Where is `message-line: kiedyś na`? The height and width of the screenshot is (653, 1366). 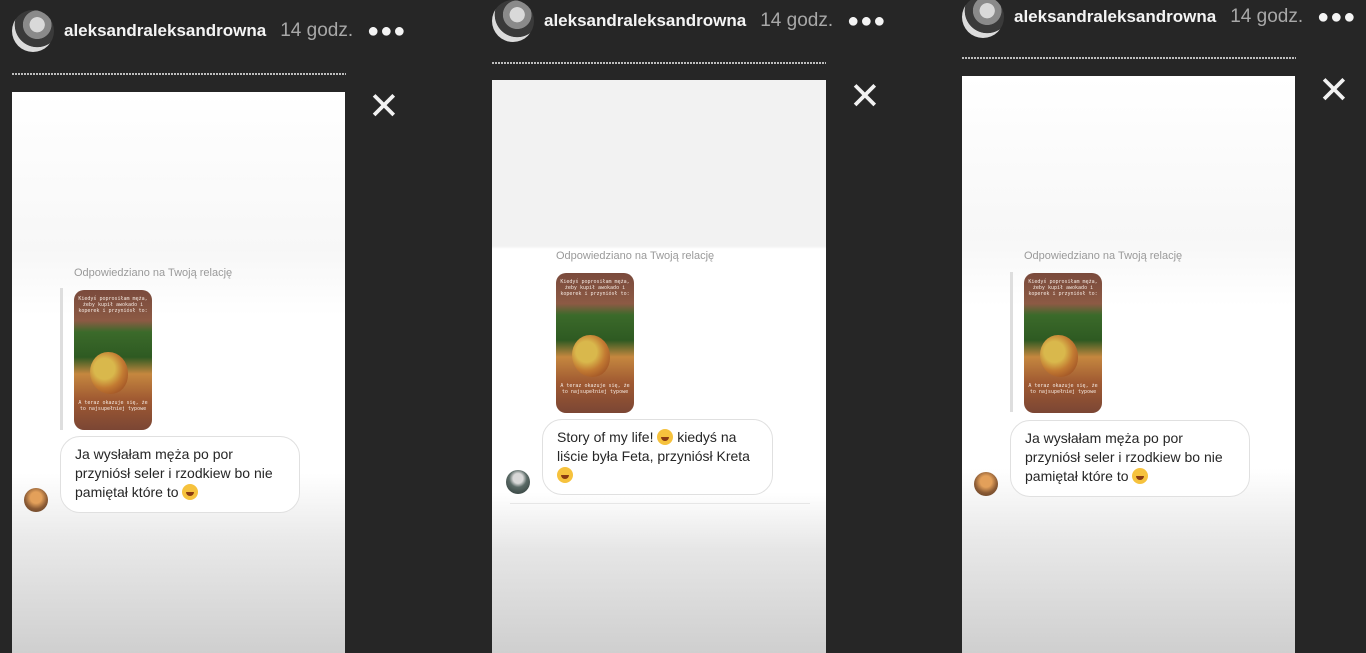
message-line: kiedyś na is located at coordinates (707, 437).